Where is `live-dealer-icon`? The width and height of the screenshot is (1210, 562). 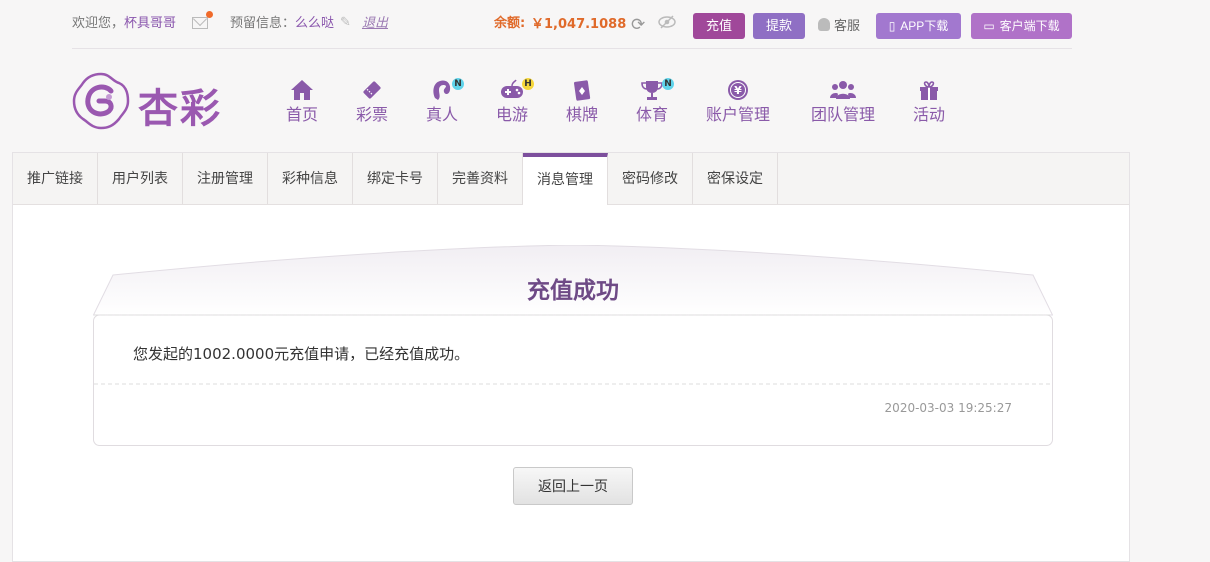
live-dealer-icon is located at coordinates (442, 90).